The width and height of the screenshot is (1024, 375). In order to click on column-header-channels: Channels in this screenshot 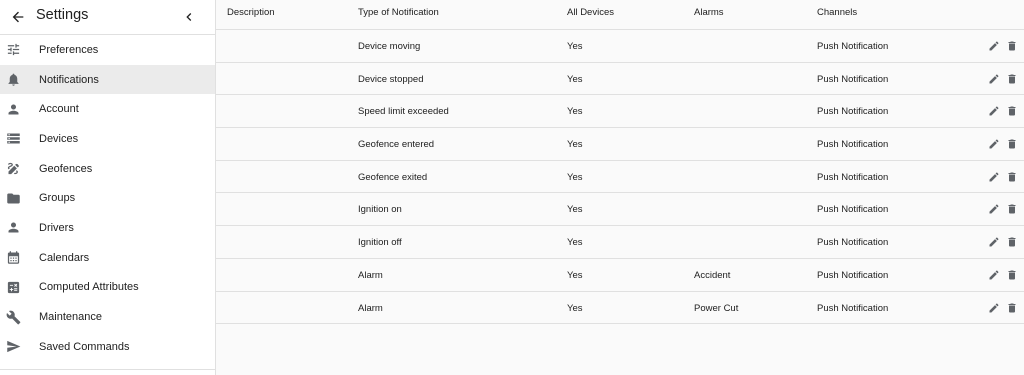, I will do `click(837, 12)`.